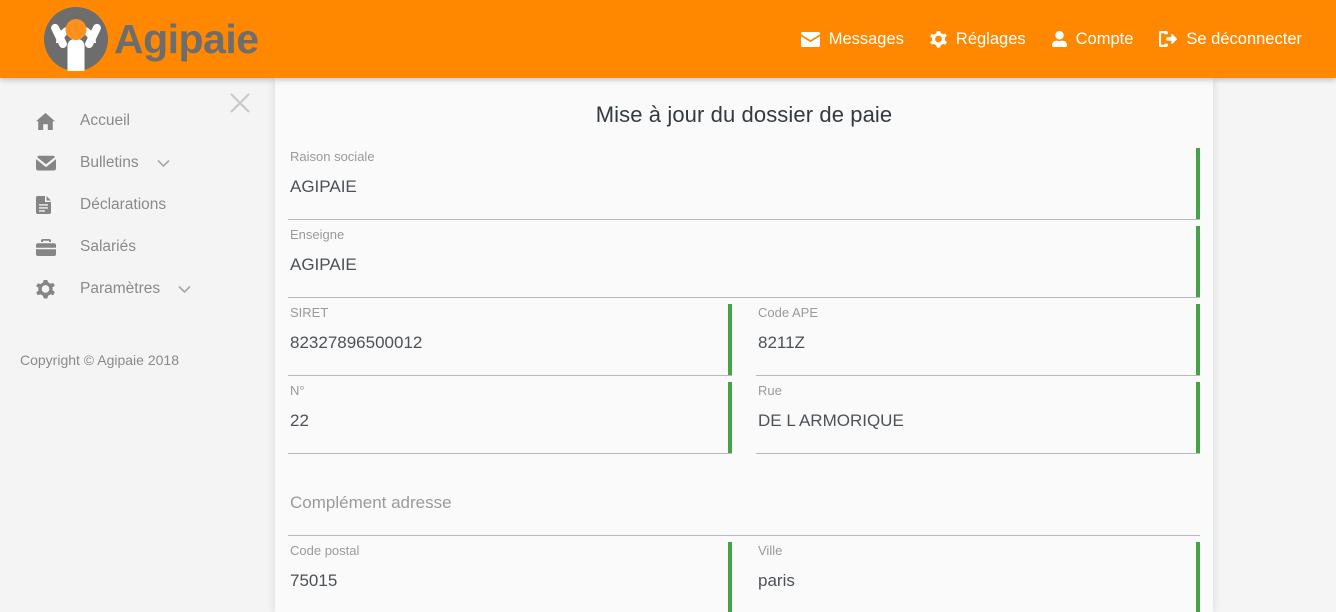 The height and width of the screenshot is (612, 1336). I want to click on sidebar-item-bulletins-label: Bulletins, so click(109, 162).